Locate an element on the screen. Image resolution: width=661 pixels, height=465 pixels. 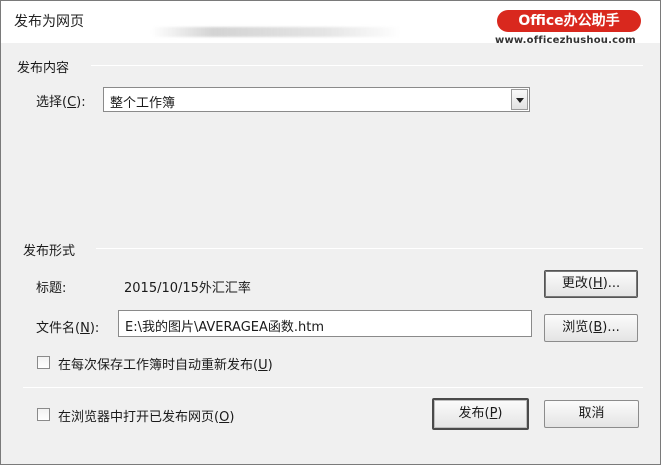
title-label: 标题: is located at coordinates (51, 288).